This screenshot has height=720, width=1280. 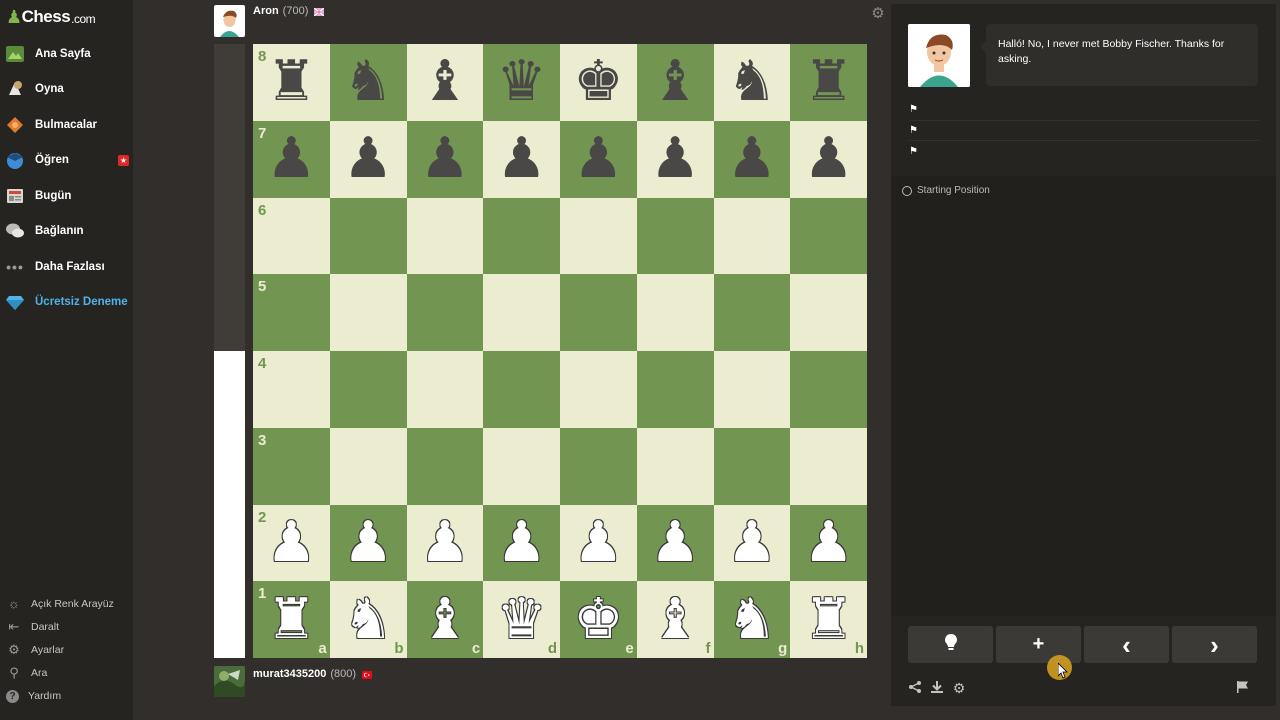 I want to click on square-d3, so click(x=521, y=466).